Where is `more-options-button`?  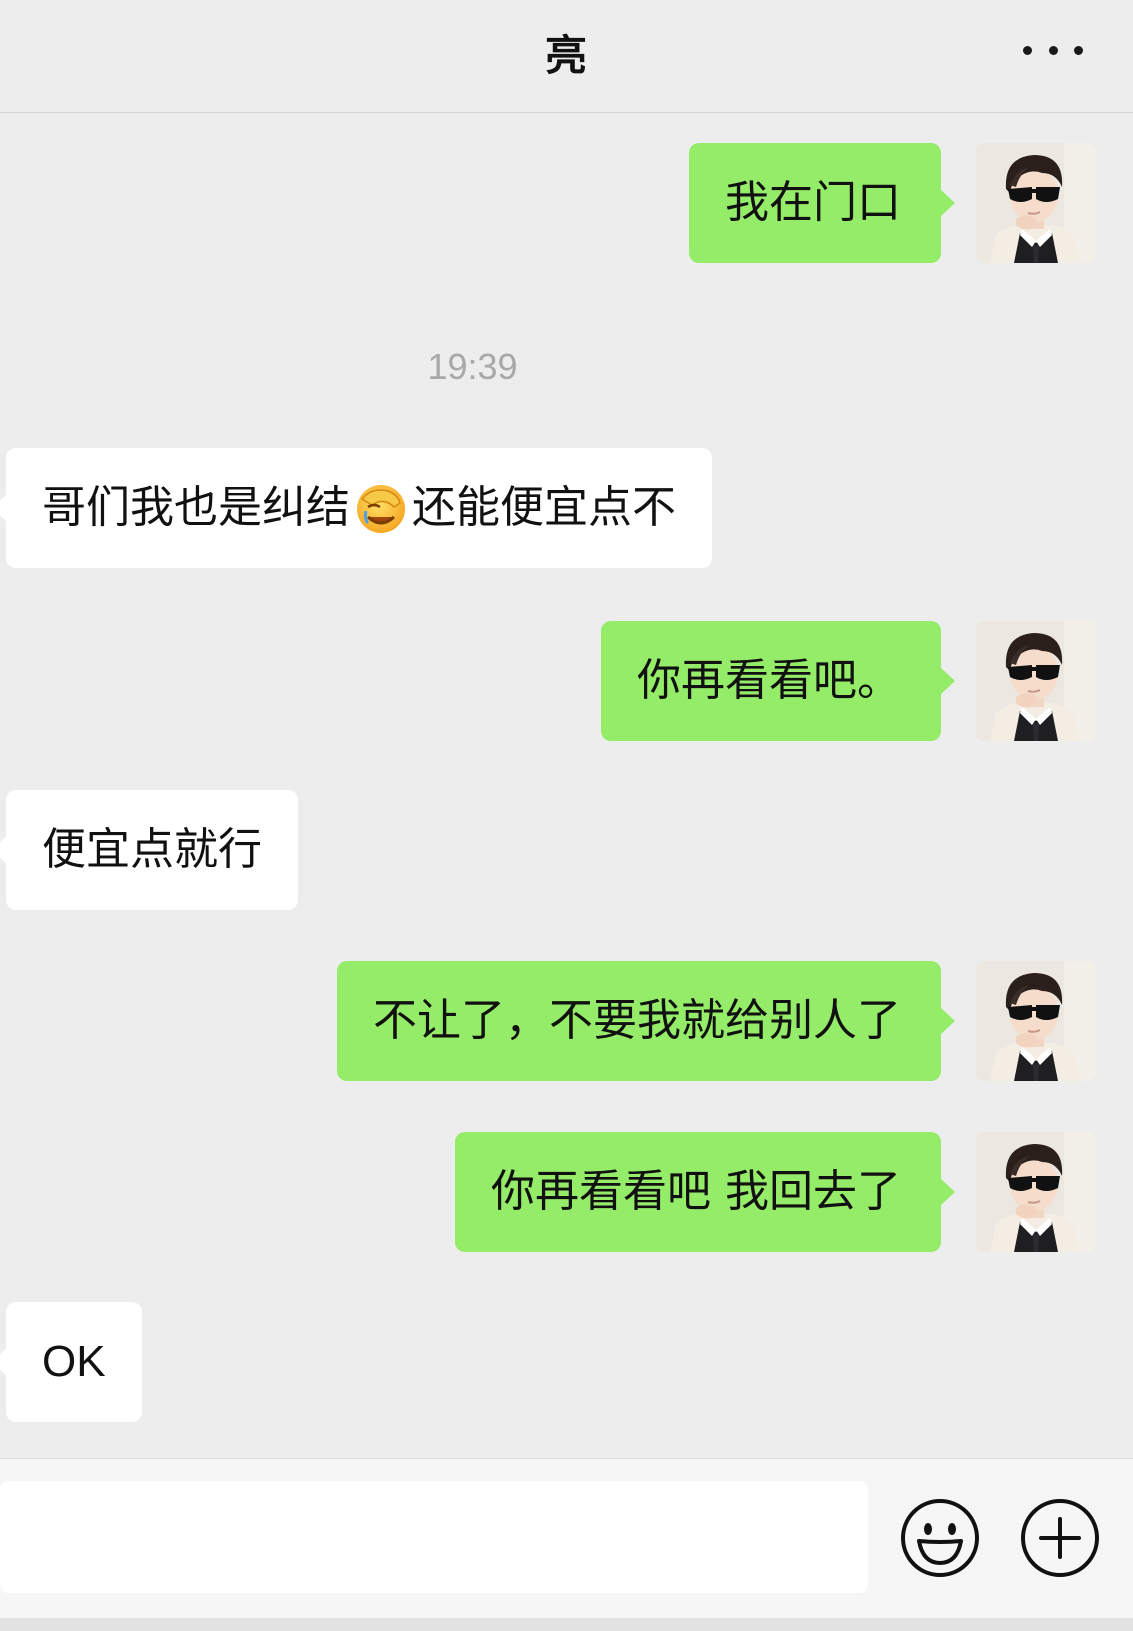
more-options-button is located at coordinates (1053, 50).